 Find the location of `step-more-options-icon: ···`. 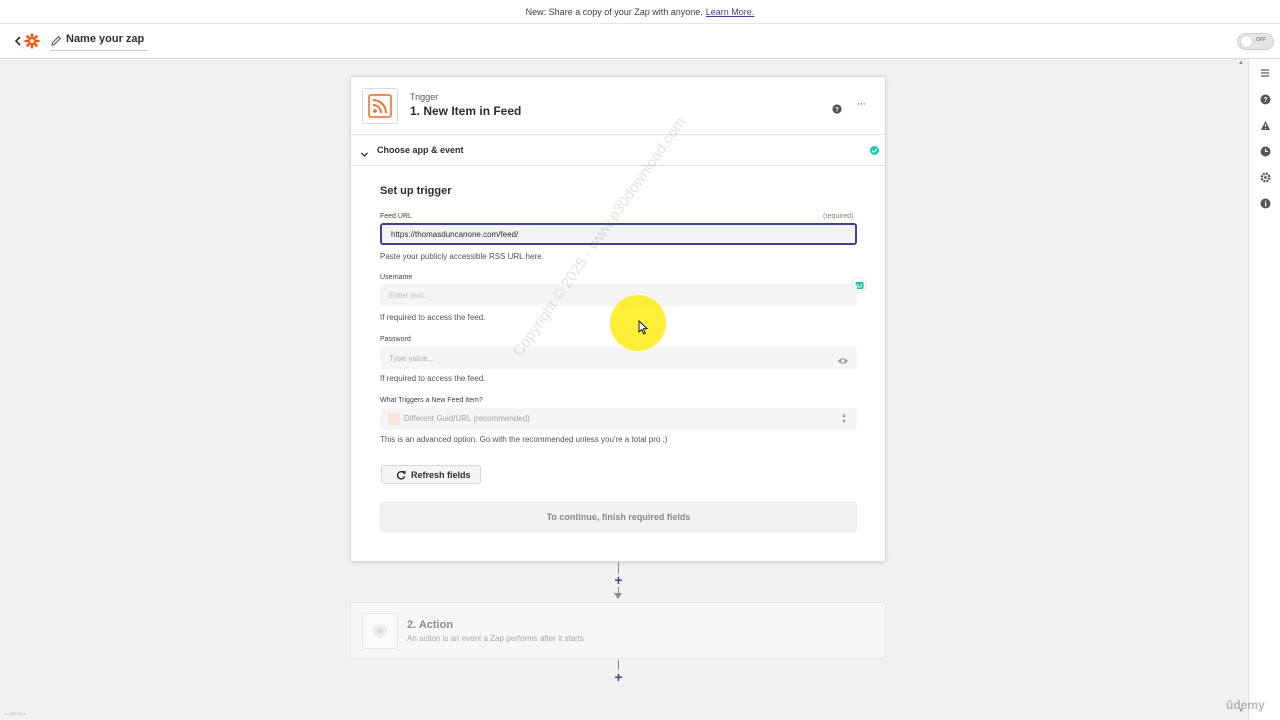

step-more-options-icon: ··· is located at coordinates (861, 104).